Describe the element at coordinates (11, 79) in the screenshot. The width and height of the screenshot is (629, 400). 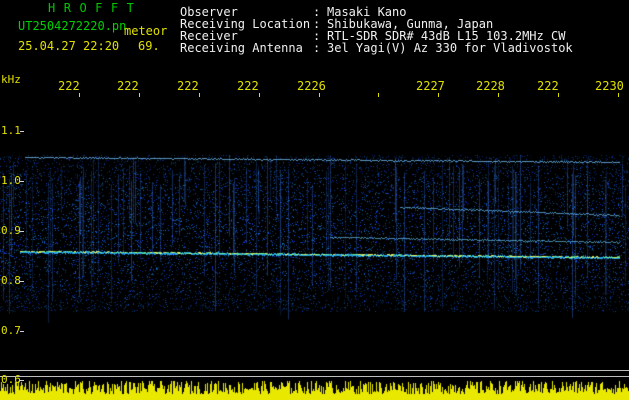
I see `y-axis-unit: kHz` at that location.